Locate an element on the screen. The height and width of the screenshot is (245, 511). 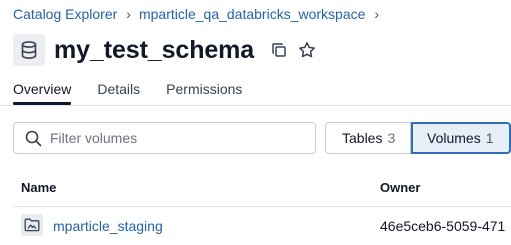
volumes-toggle-label: Volumes is located at coordinates (454, 138).